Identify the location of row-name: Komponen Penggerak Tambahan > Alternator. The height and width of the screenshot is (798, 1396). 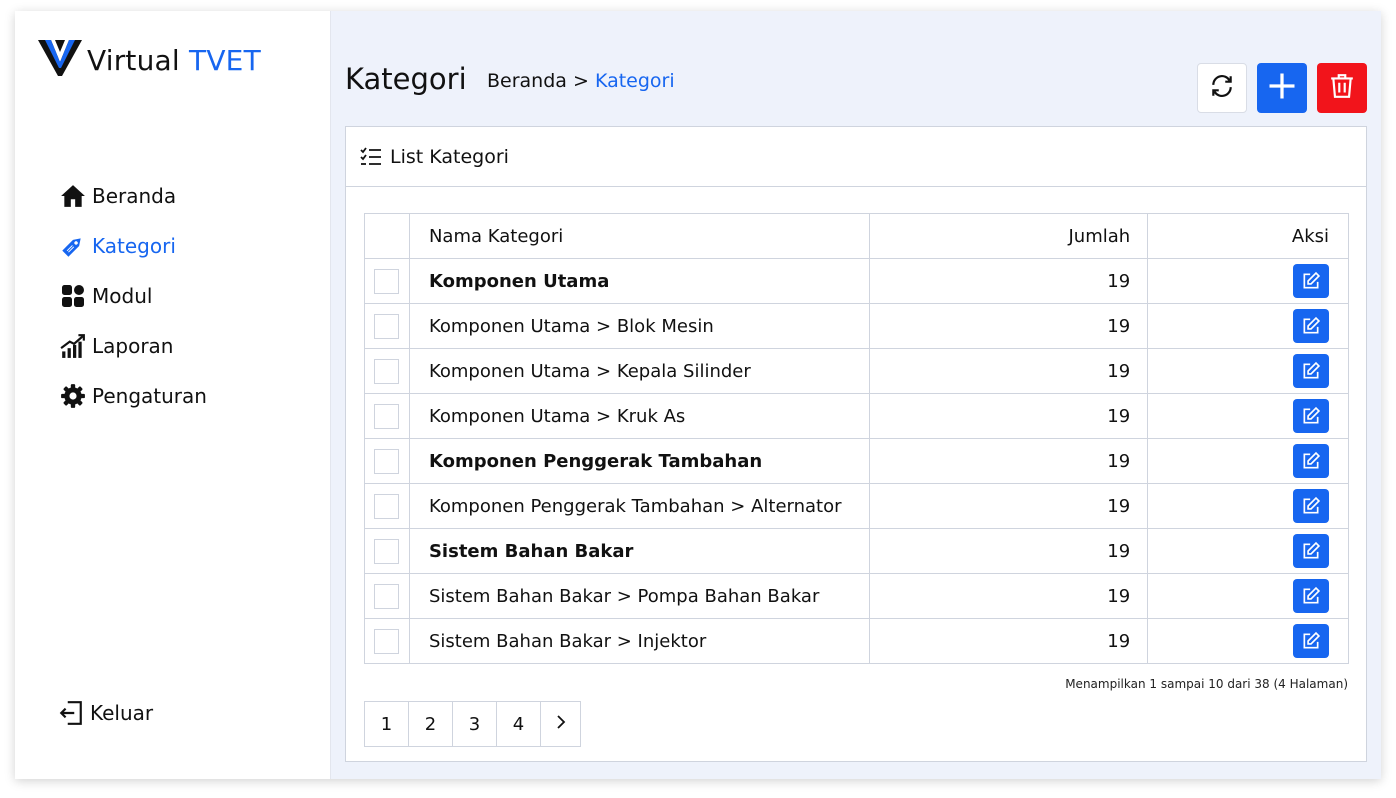
(639, 506).